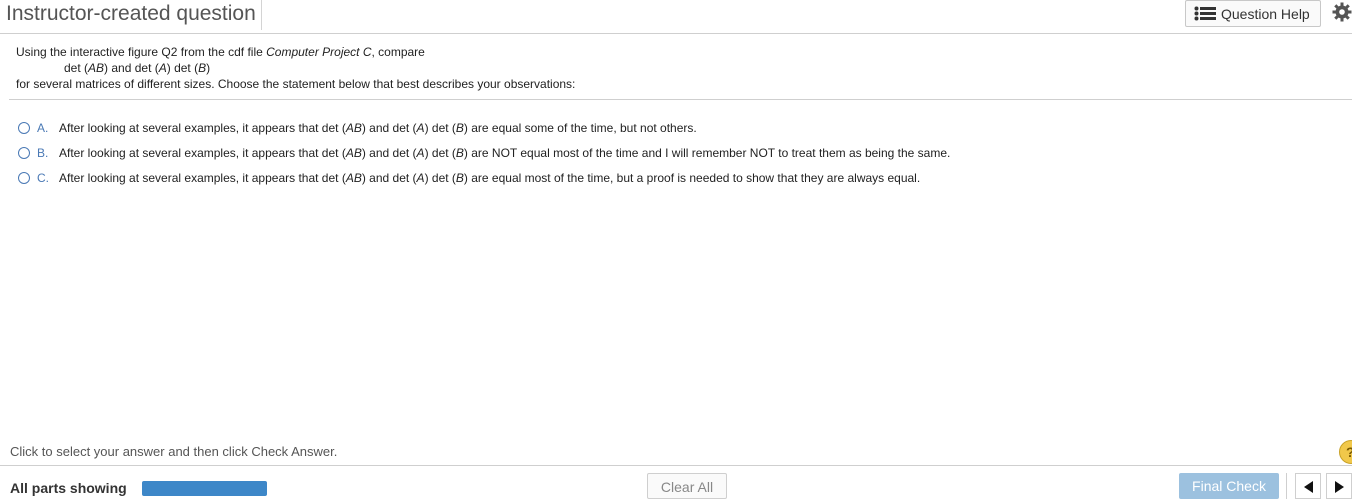 This screenshot has height=500, width=1352. Describe the element at coordinates (1342, 12) in the screenshot. I see `gear-icon` at that location.